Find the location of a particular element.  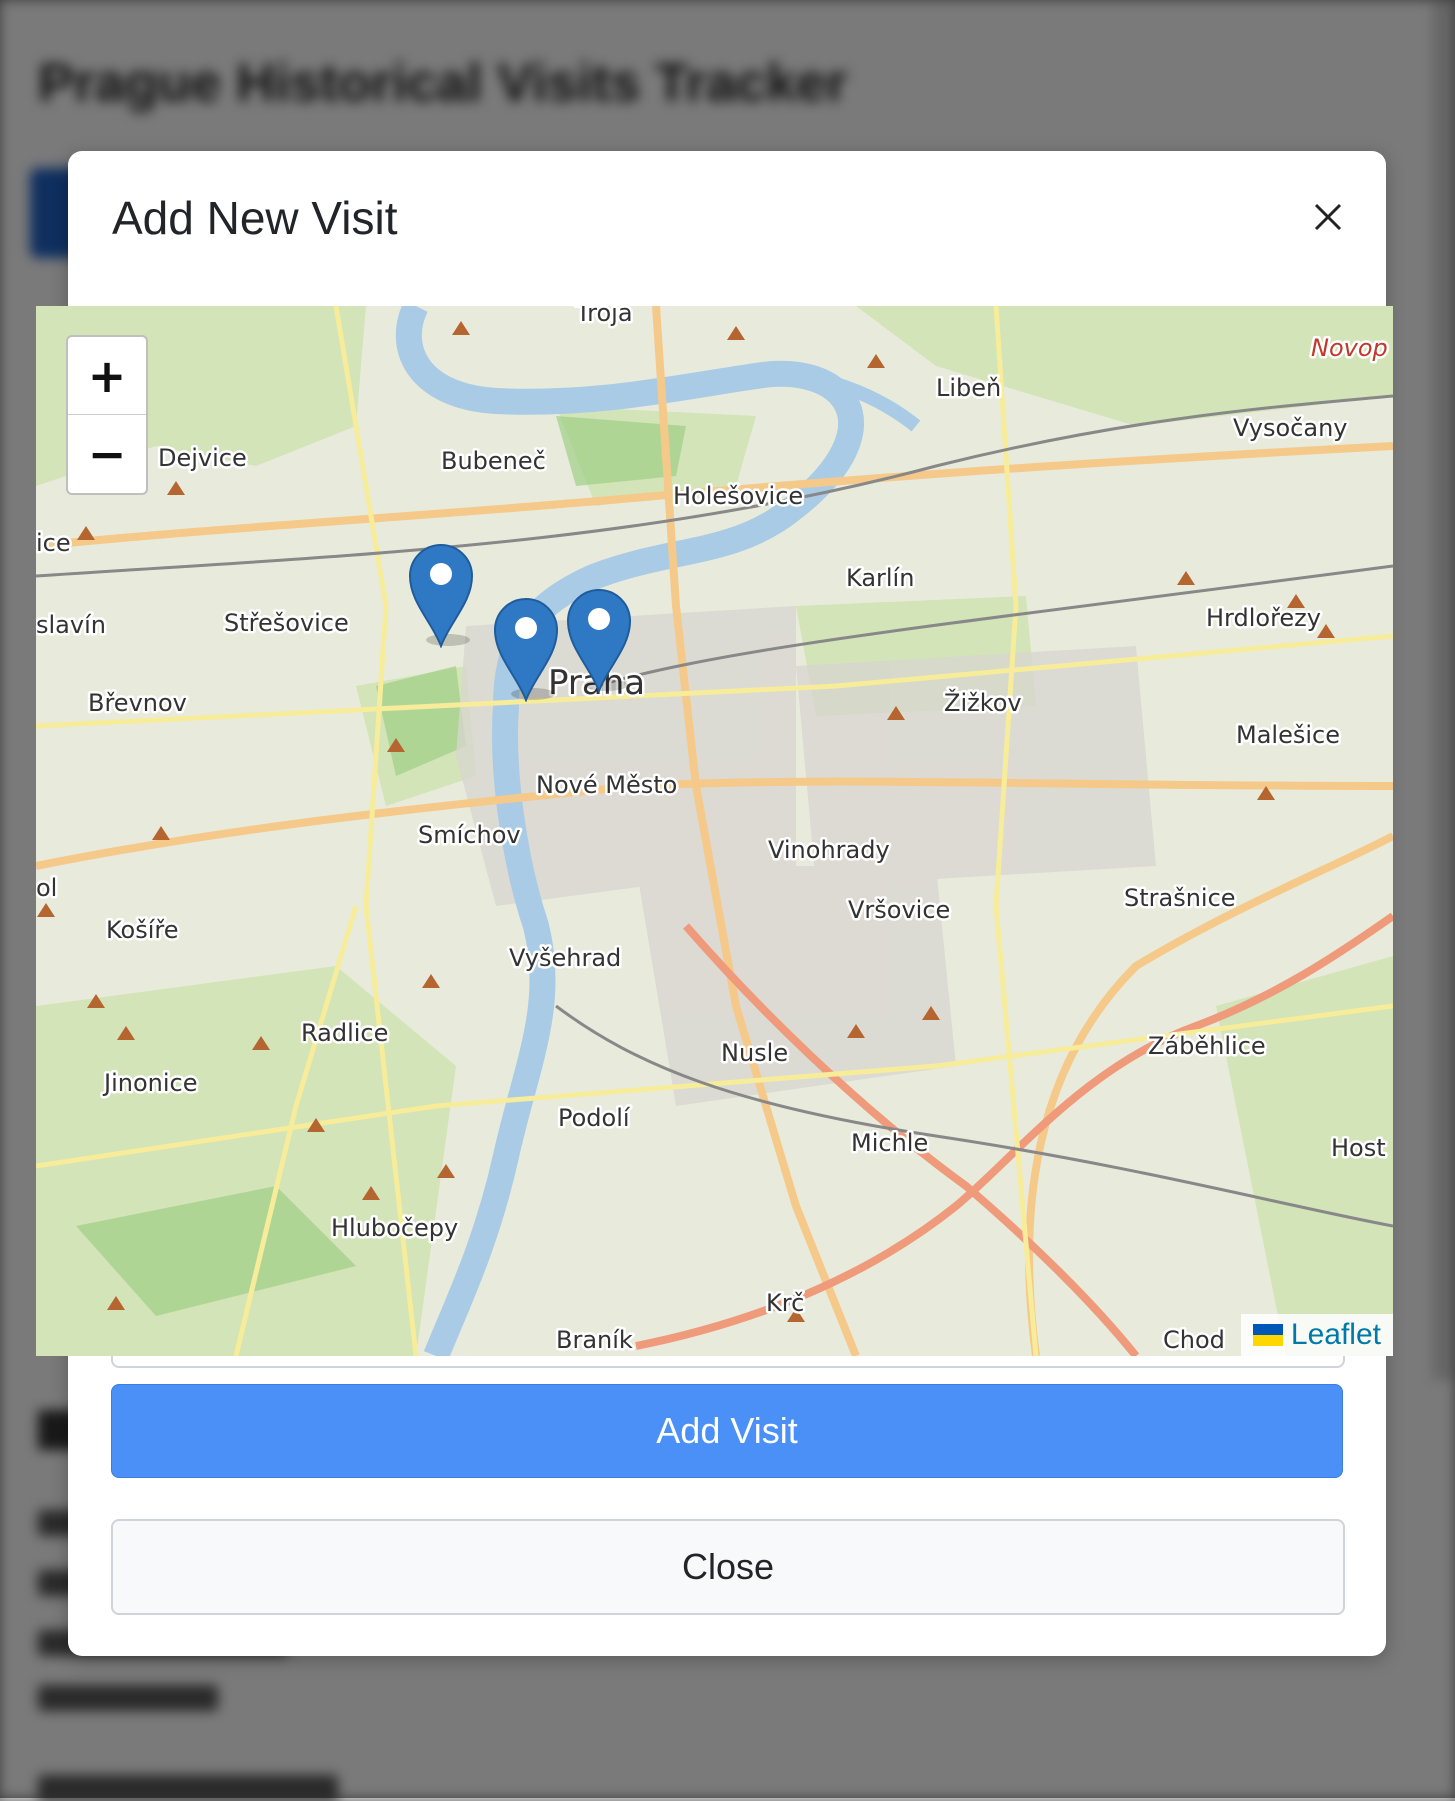

map-attribution: Leaflet is located at coordinates (1316, 1335).